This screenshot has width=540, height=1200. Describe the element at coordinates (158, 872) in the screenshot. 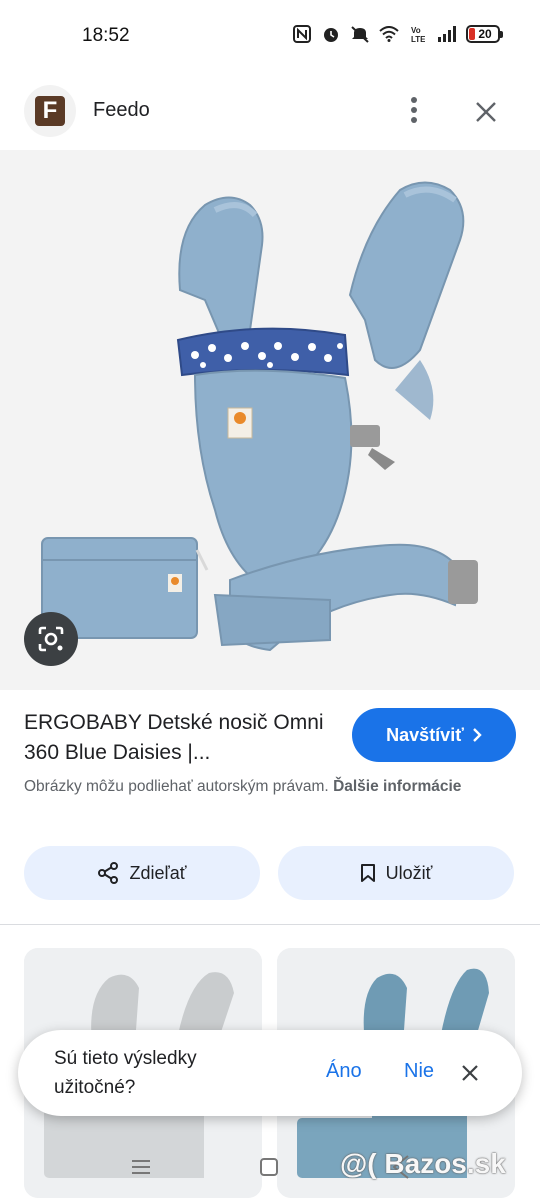

I see `share-label: Zdieľať` at that location.